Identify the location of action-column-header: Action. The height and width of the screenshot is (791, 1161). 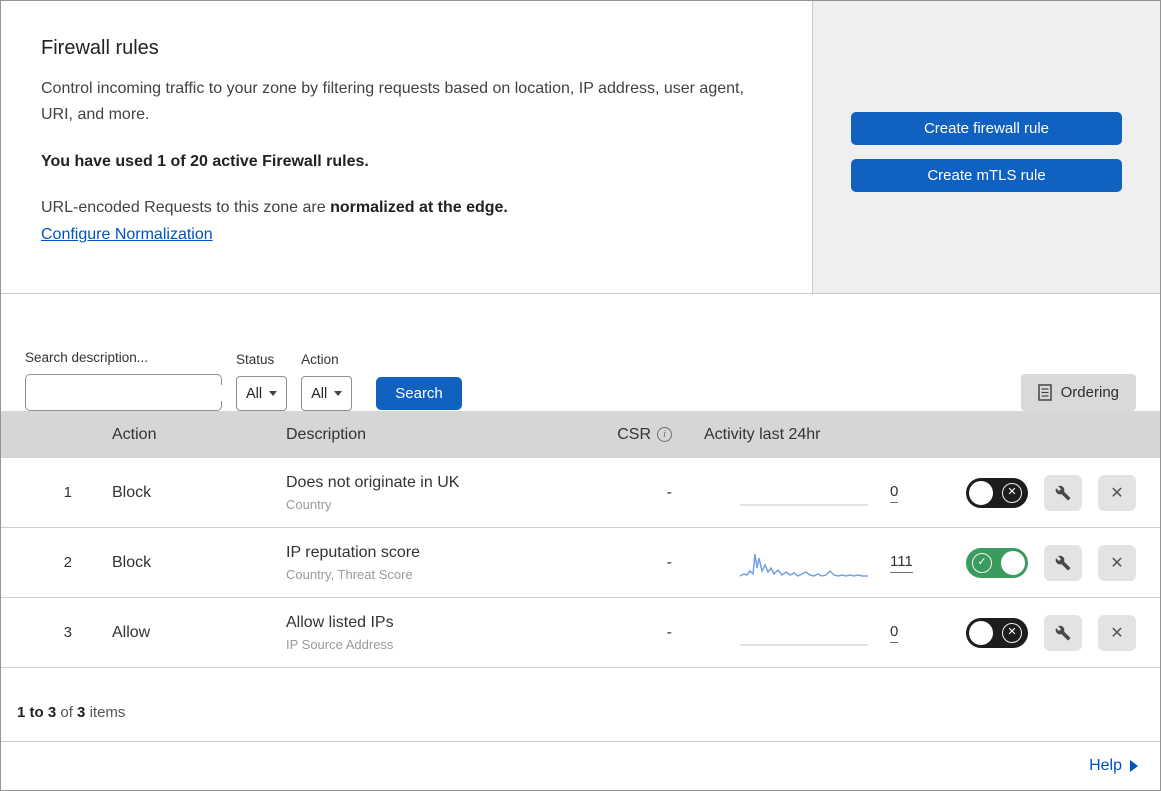
(134, 434).